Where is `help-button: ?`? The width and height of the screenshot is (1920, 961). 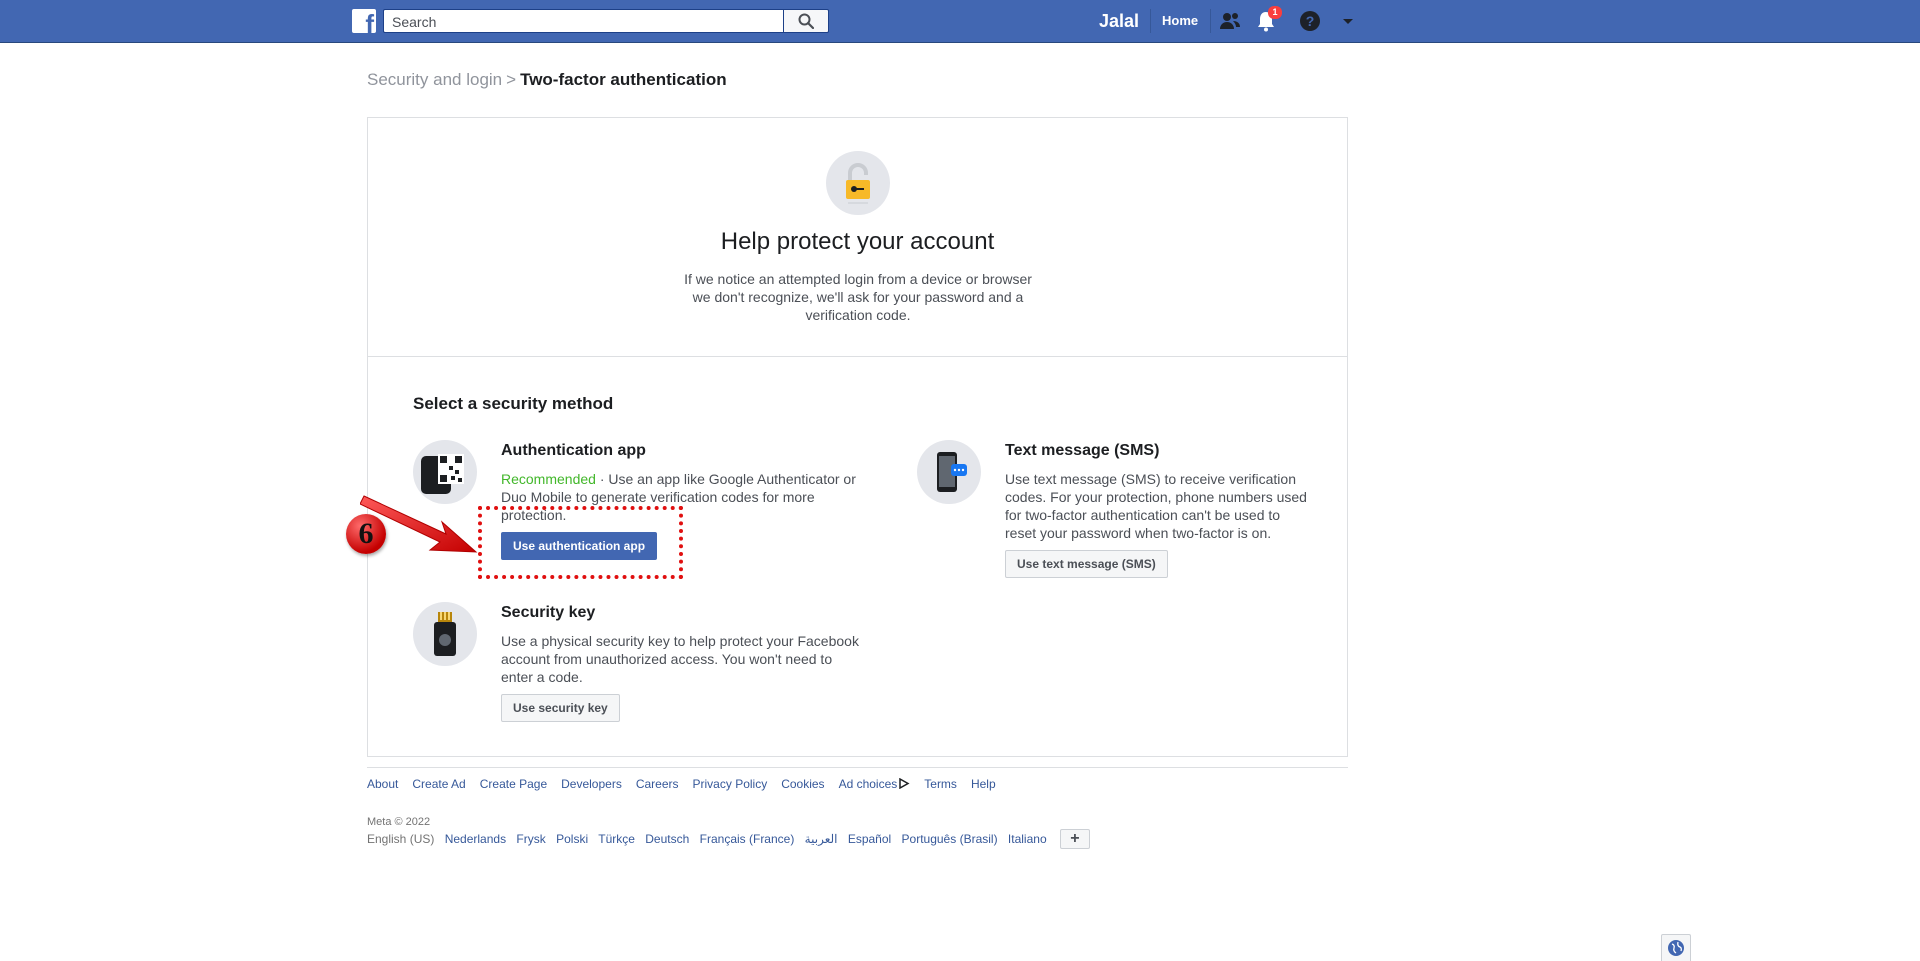
help-button: ? is located at coordinates (1310, 21).